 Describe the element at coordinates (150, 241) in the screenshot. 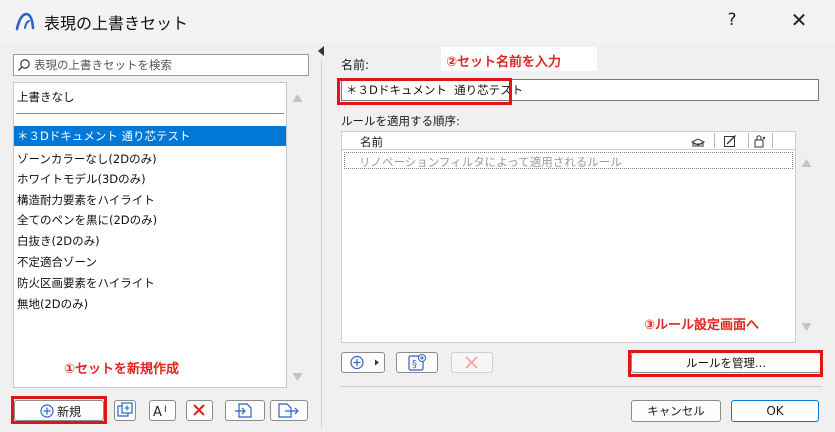

I see `list-item: 白抜き(2Dのみ)` at that location.